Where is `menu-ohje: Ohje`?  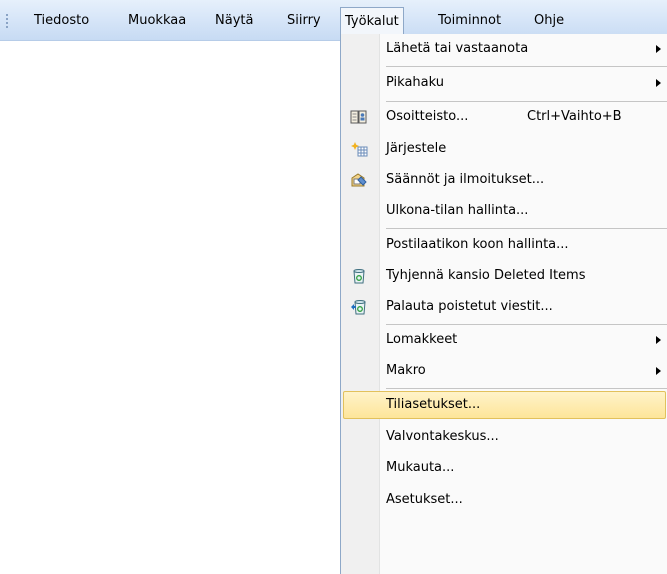
menu-ohje: Ohje is located at coordinates (549, 21).